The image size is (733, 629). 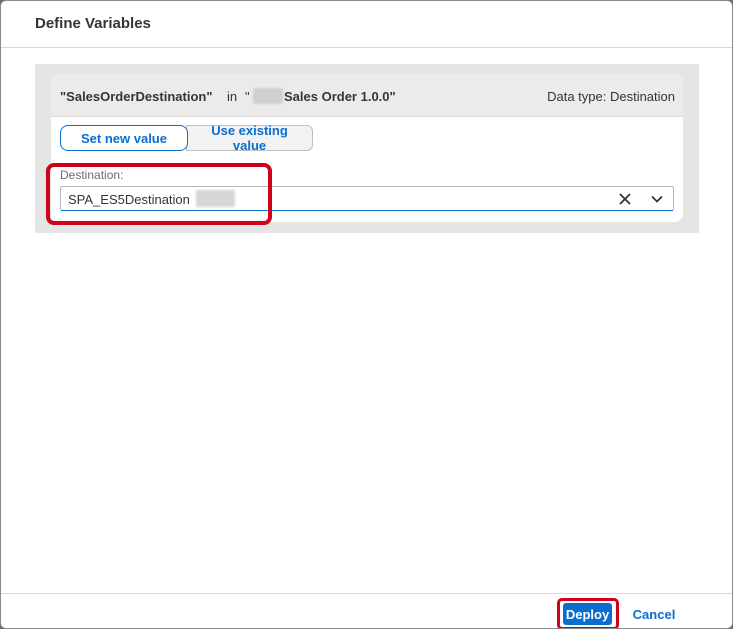 I want to click on set-new-value-button: Set new value, so click(x=124, y=138).